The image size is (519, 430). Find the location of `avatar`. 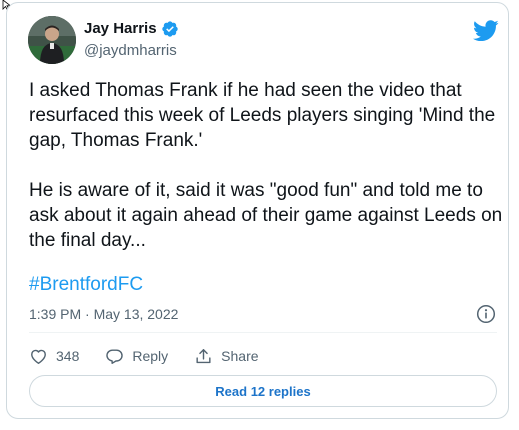

avatar is located at coordinates (52, 40).